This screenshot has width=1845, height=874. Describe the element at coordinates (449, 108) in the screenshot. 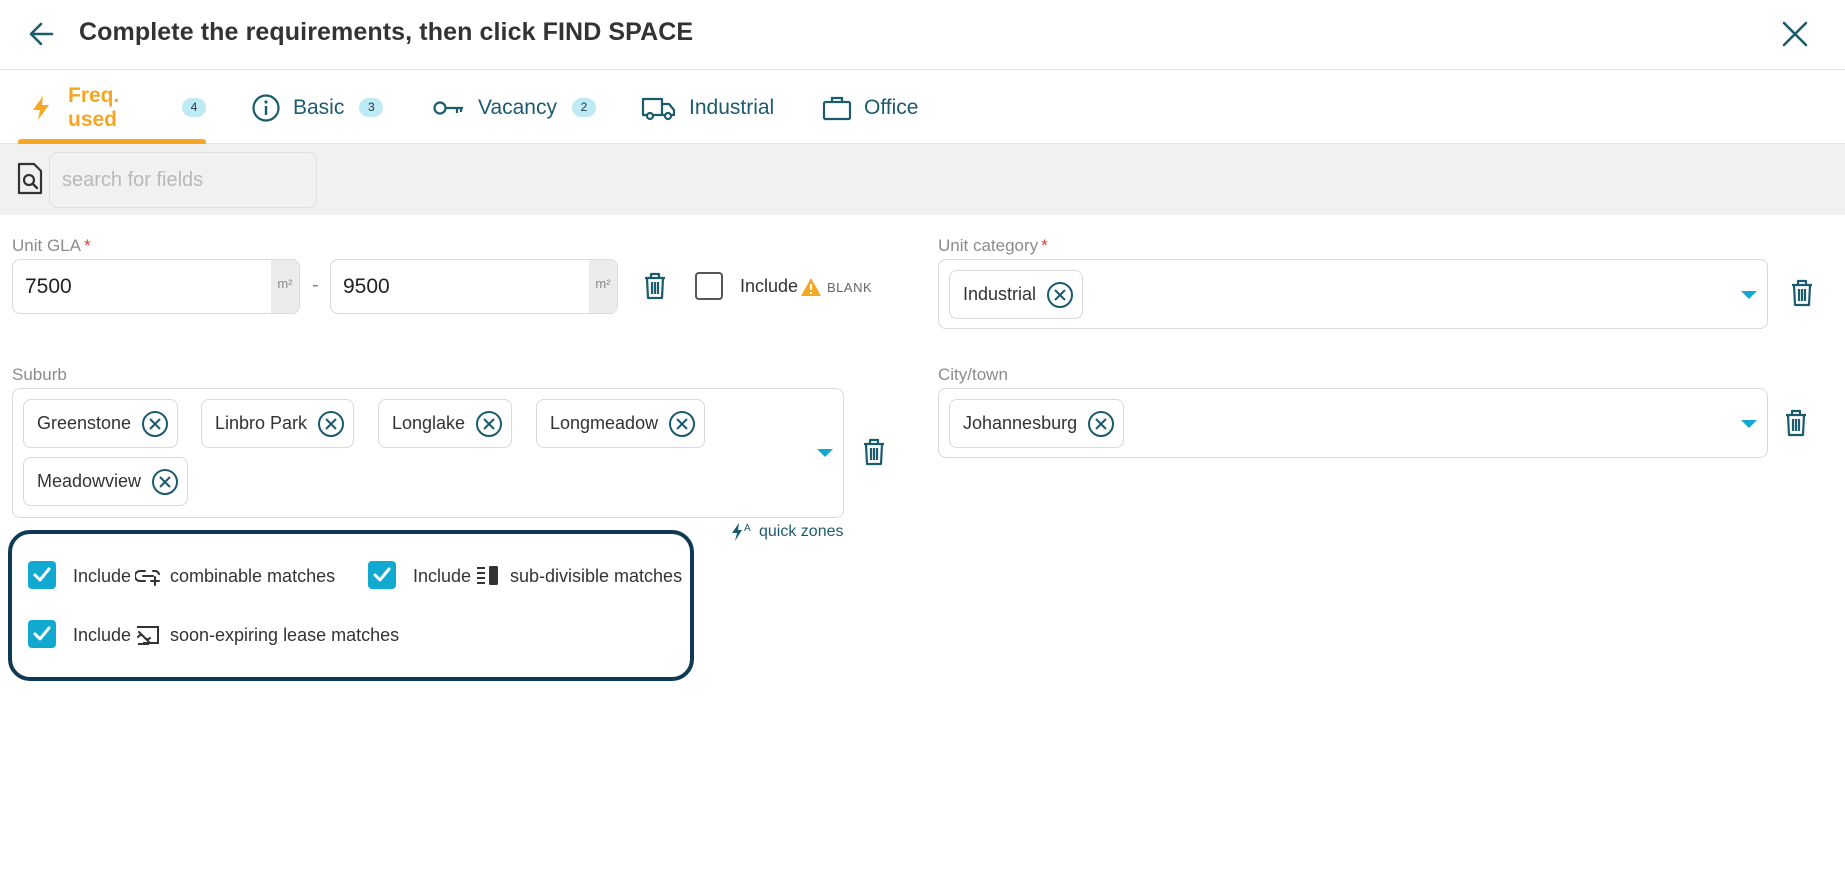

I see `key-icon` at that location.